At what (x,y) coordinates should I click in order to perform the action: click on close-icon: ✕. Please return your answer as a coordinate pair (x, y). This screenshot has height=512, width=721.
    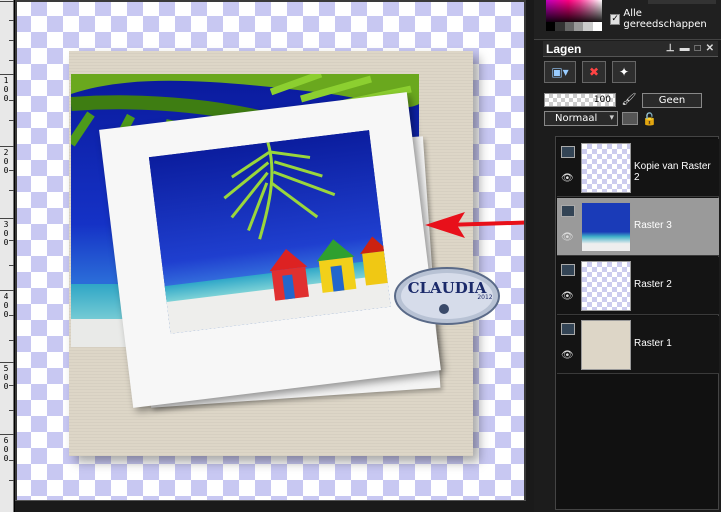
    Looking at the image, I should click on (710, 48).